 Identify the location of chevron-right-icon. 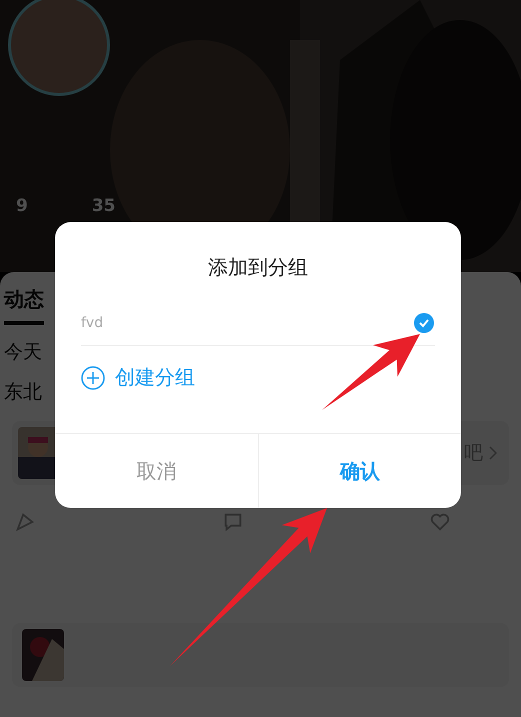
(493, 453).